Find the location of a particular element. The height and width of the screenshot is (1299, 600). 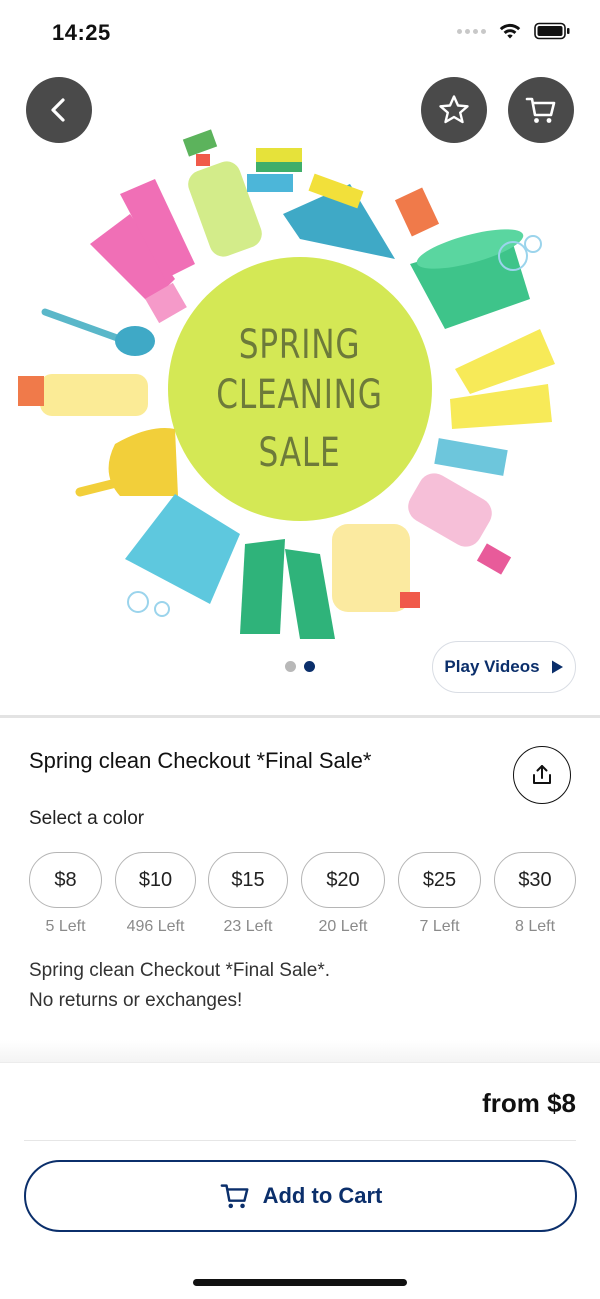

option-pill: $25 is located at coordinates (439, 880).